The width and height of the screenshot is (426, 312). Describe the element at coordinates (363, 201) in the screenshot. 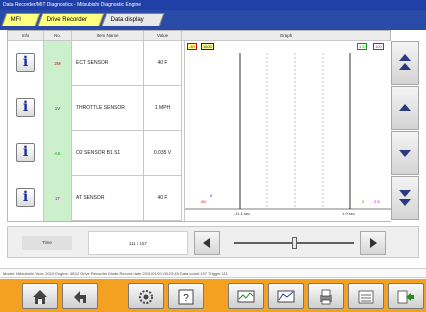

I see `graph-tag-bottom-right-1: 0` at that location.